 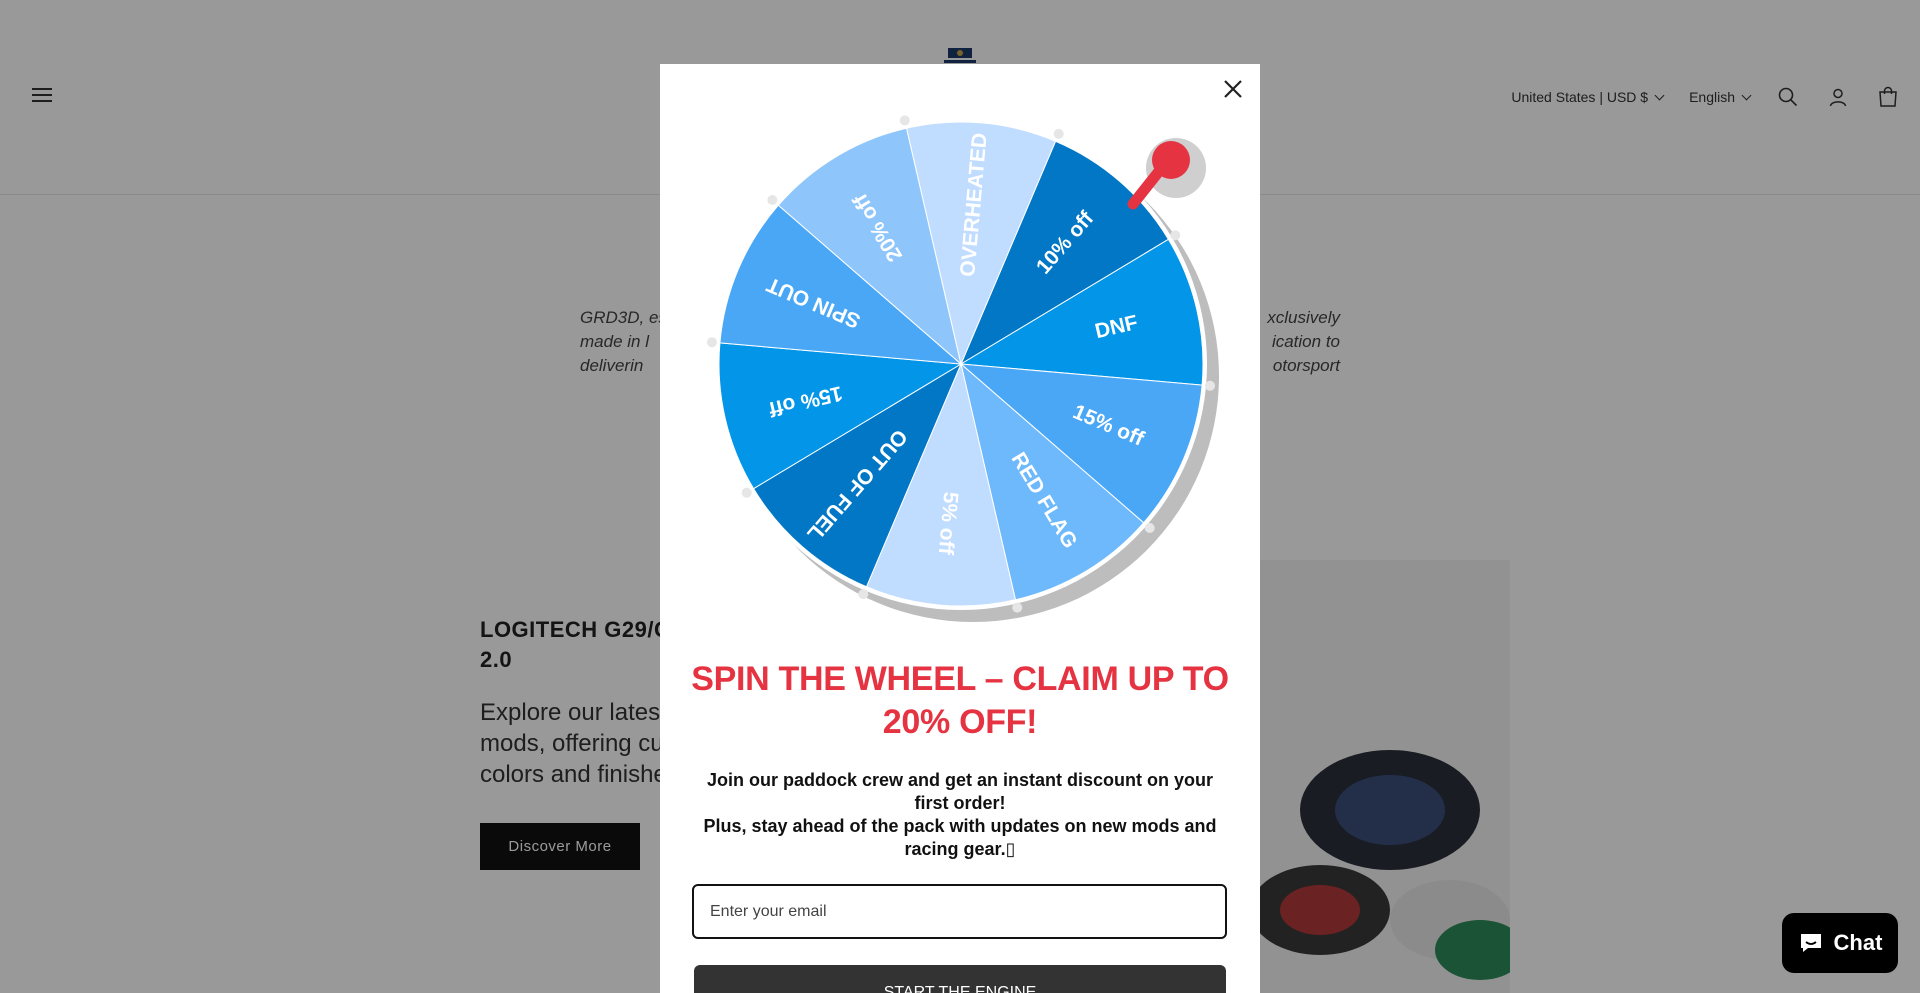 What do you see at coordinates (959, 911) in the screenshot?
I see `email-input` at bounding box center [959, 911].